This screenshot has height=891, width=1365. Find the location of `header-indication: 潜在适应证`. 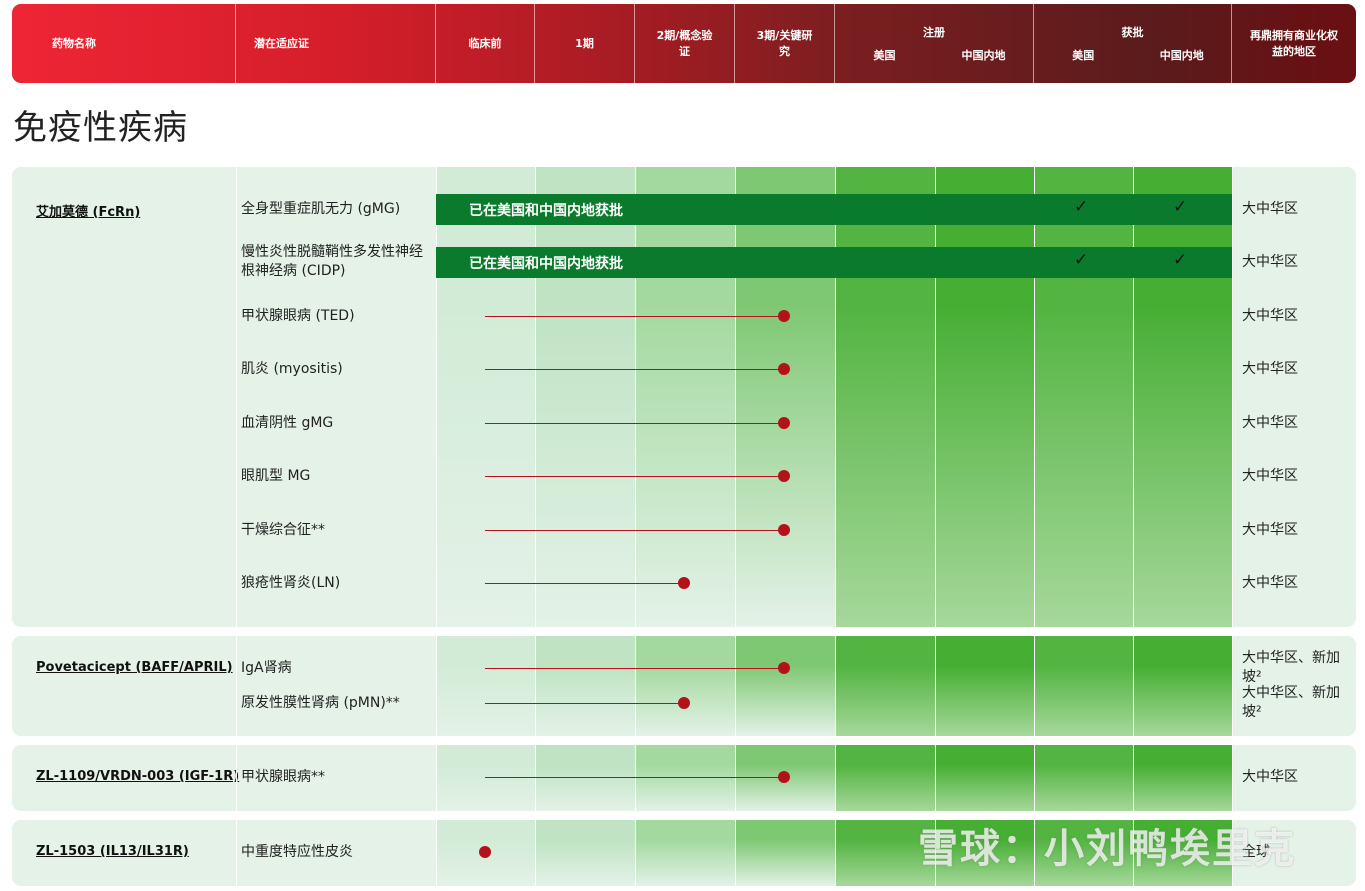

header-indication: 潜在适应证 is located at coordinates (336, 43).